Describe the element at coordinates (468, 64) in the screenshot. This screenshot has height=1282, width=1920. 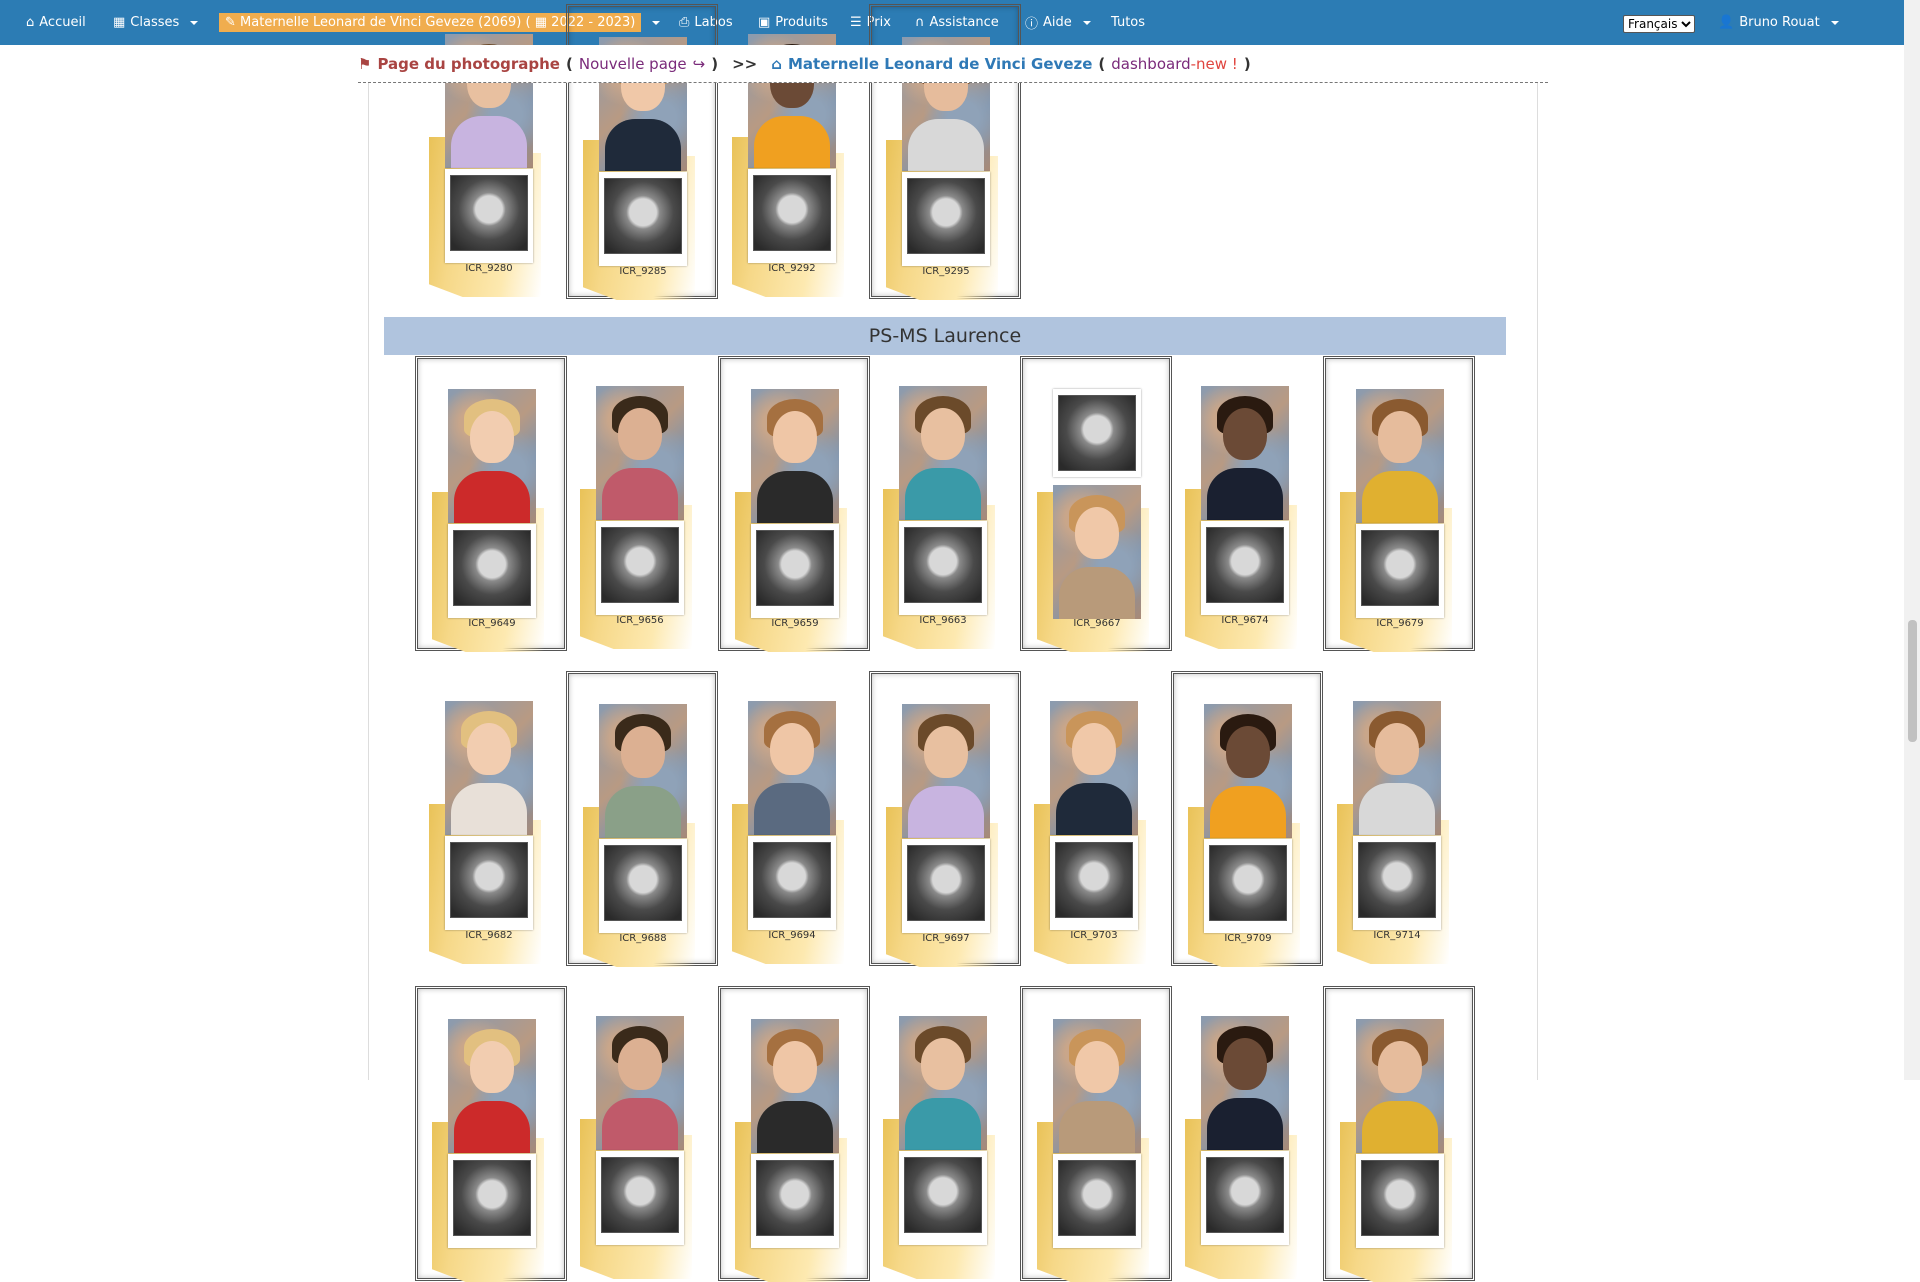
I see `photographer-page-link: Page du photographe` at that location.